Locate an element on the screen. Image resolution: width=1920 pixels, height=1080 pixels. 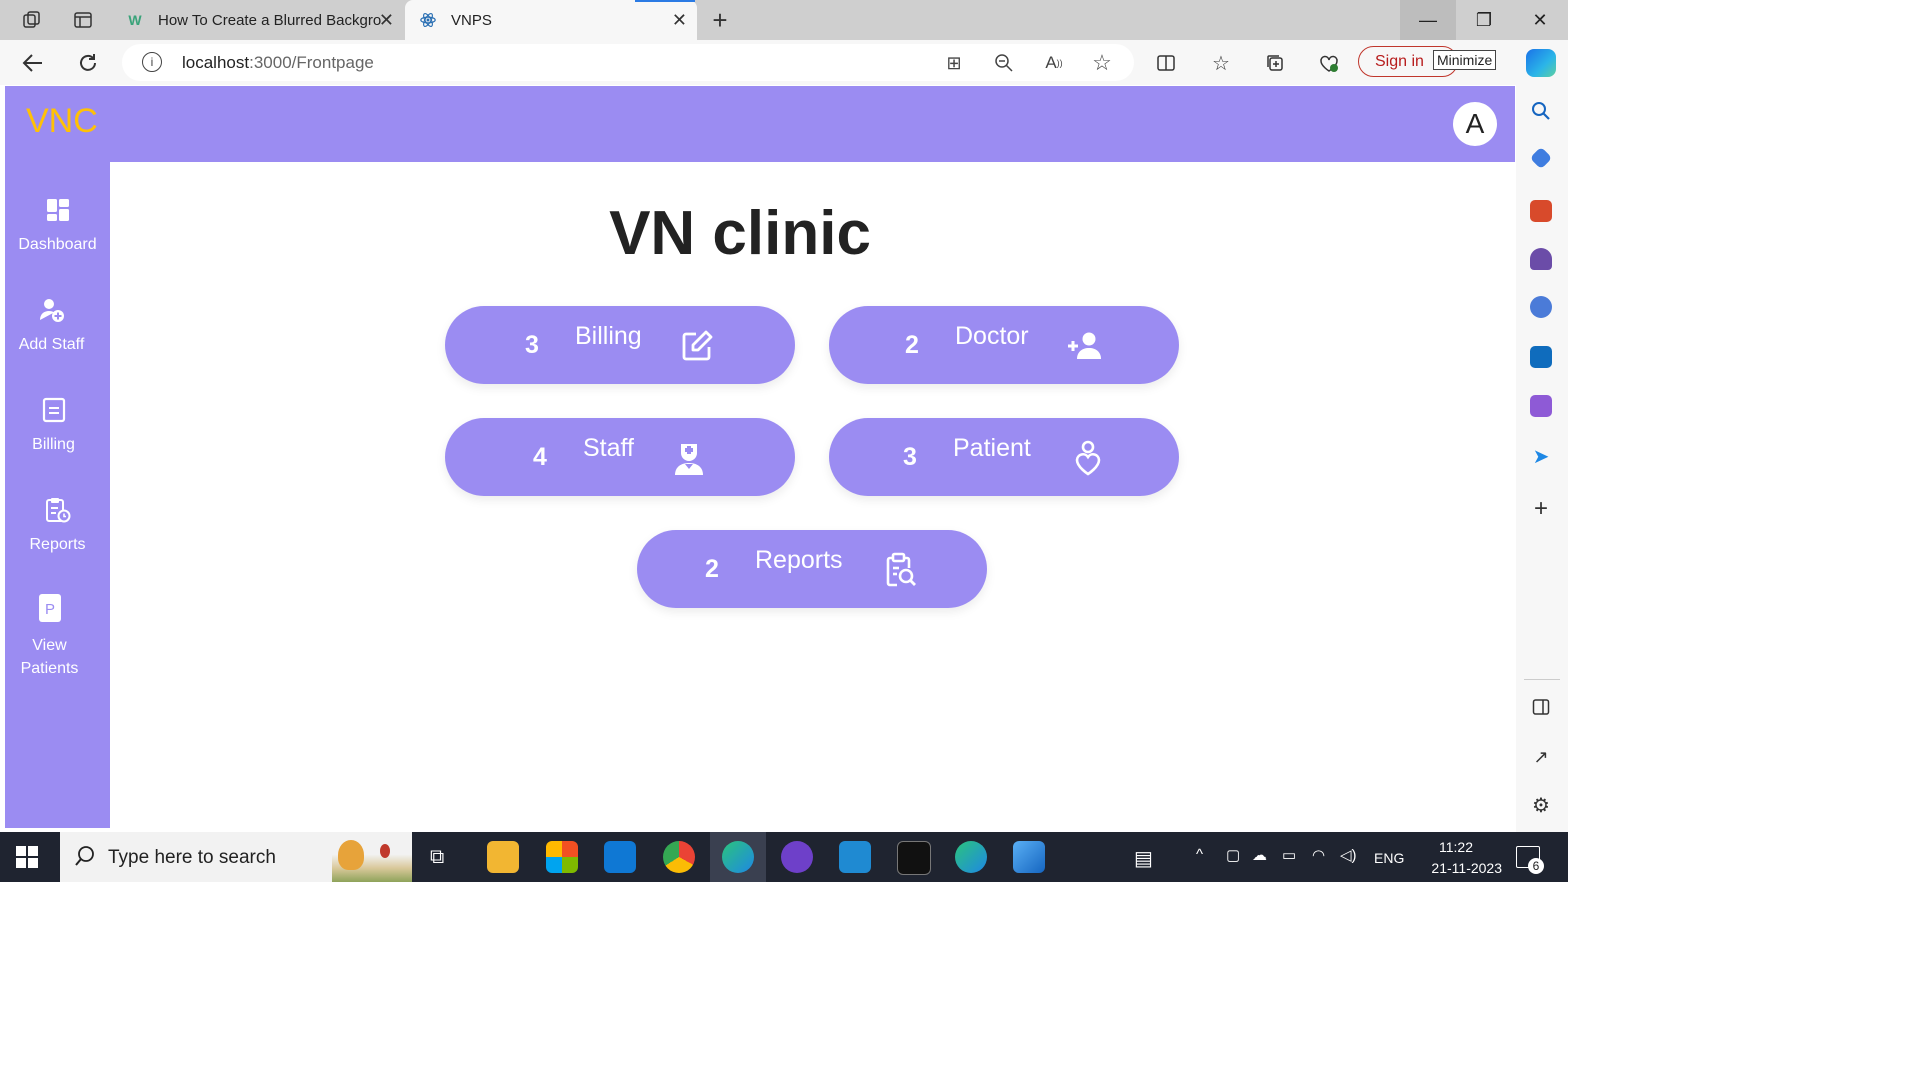
meet-now-icon: ▢ is located at coordinates (1233, 855).